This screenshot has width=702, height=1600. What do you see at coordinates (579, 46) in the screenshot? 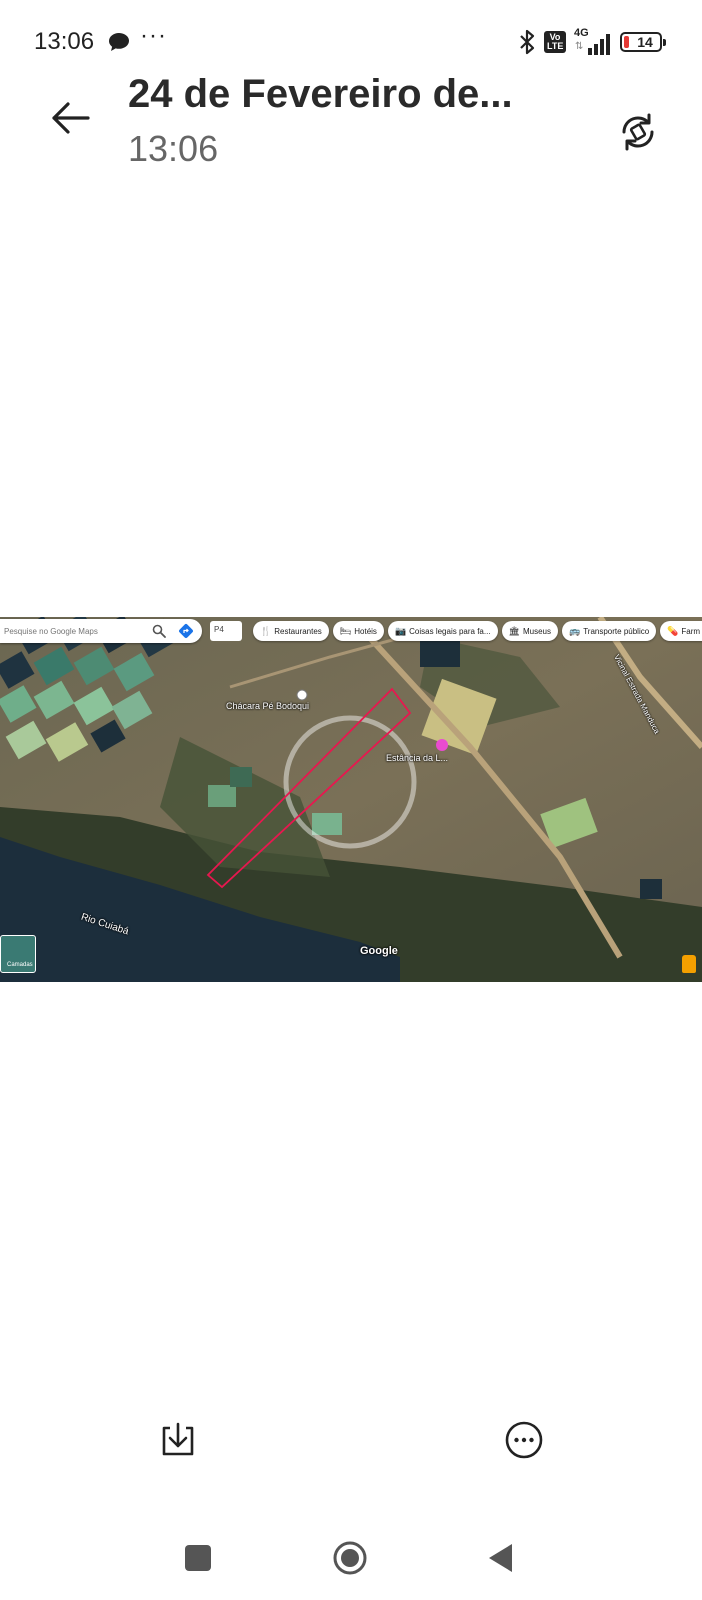
I see `data-arrows-icon: ⇅` at bounding box center [579, 46].